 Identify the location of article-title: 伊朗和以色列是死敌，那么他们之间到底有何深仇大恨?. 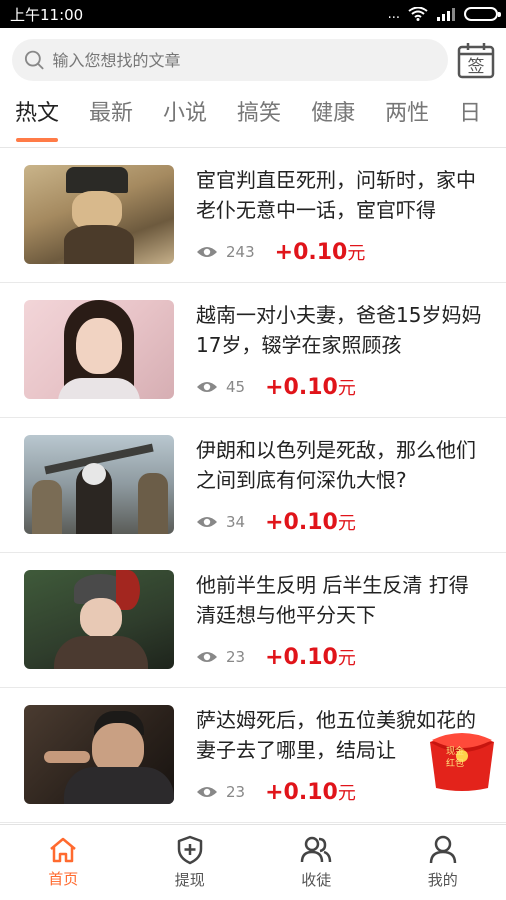
(336, 465).